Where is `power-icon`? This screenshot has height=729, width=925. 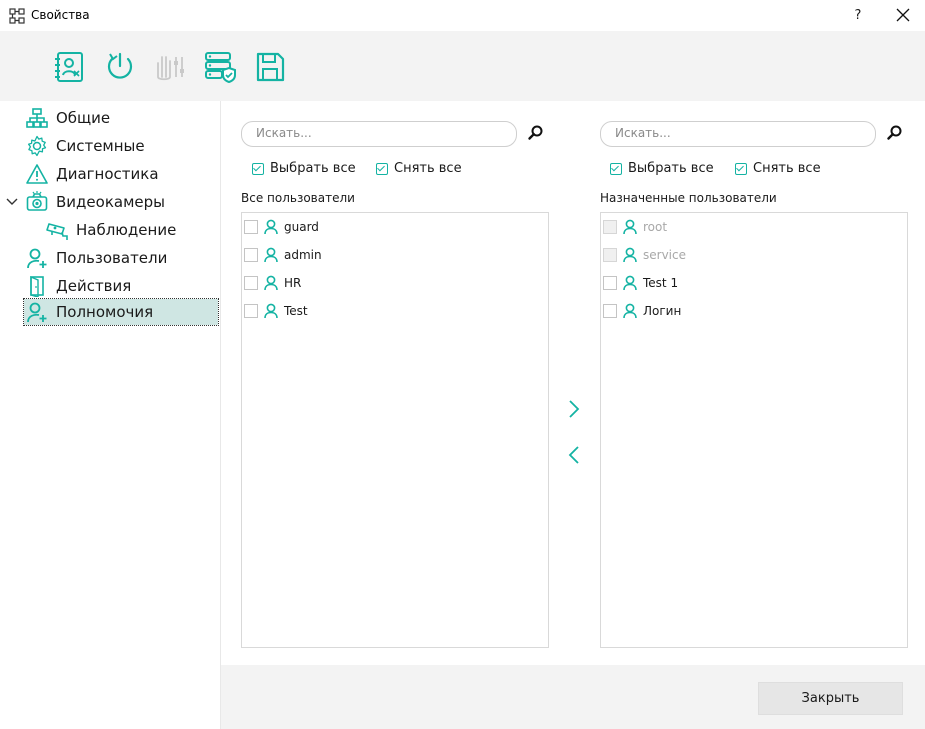 power-icon is located at coordinates (120, 65).